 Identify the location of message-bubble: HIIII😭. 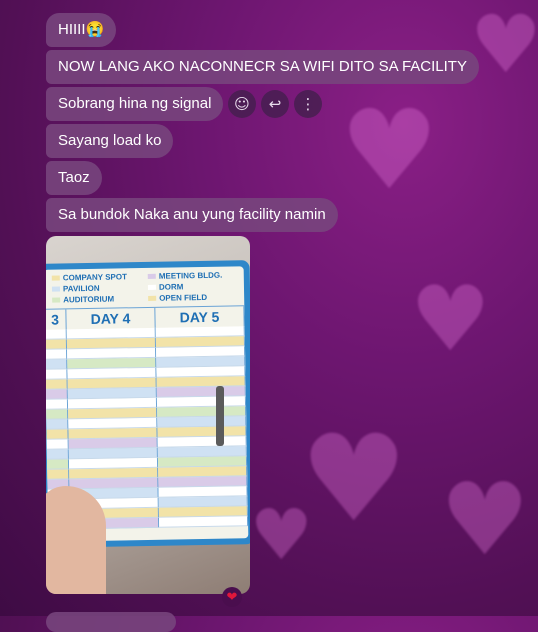
(81, 30).